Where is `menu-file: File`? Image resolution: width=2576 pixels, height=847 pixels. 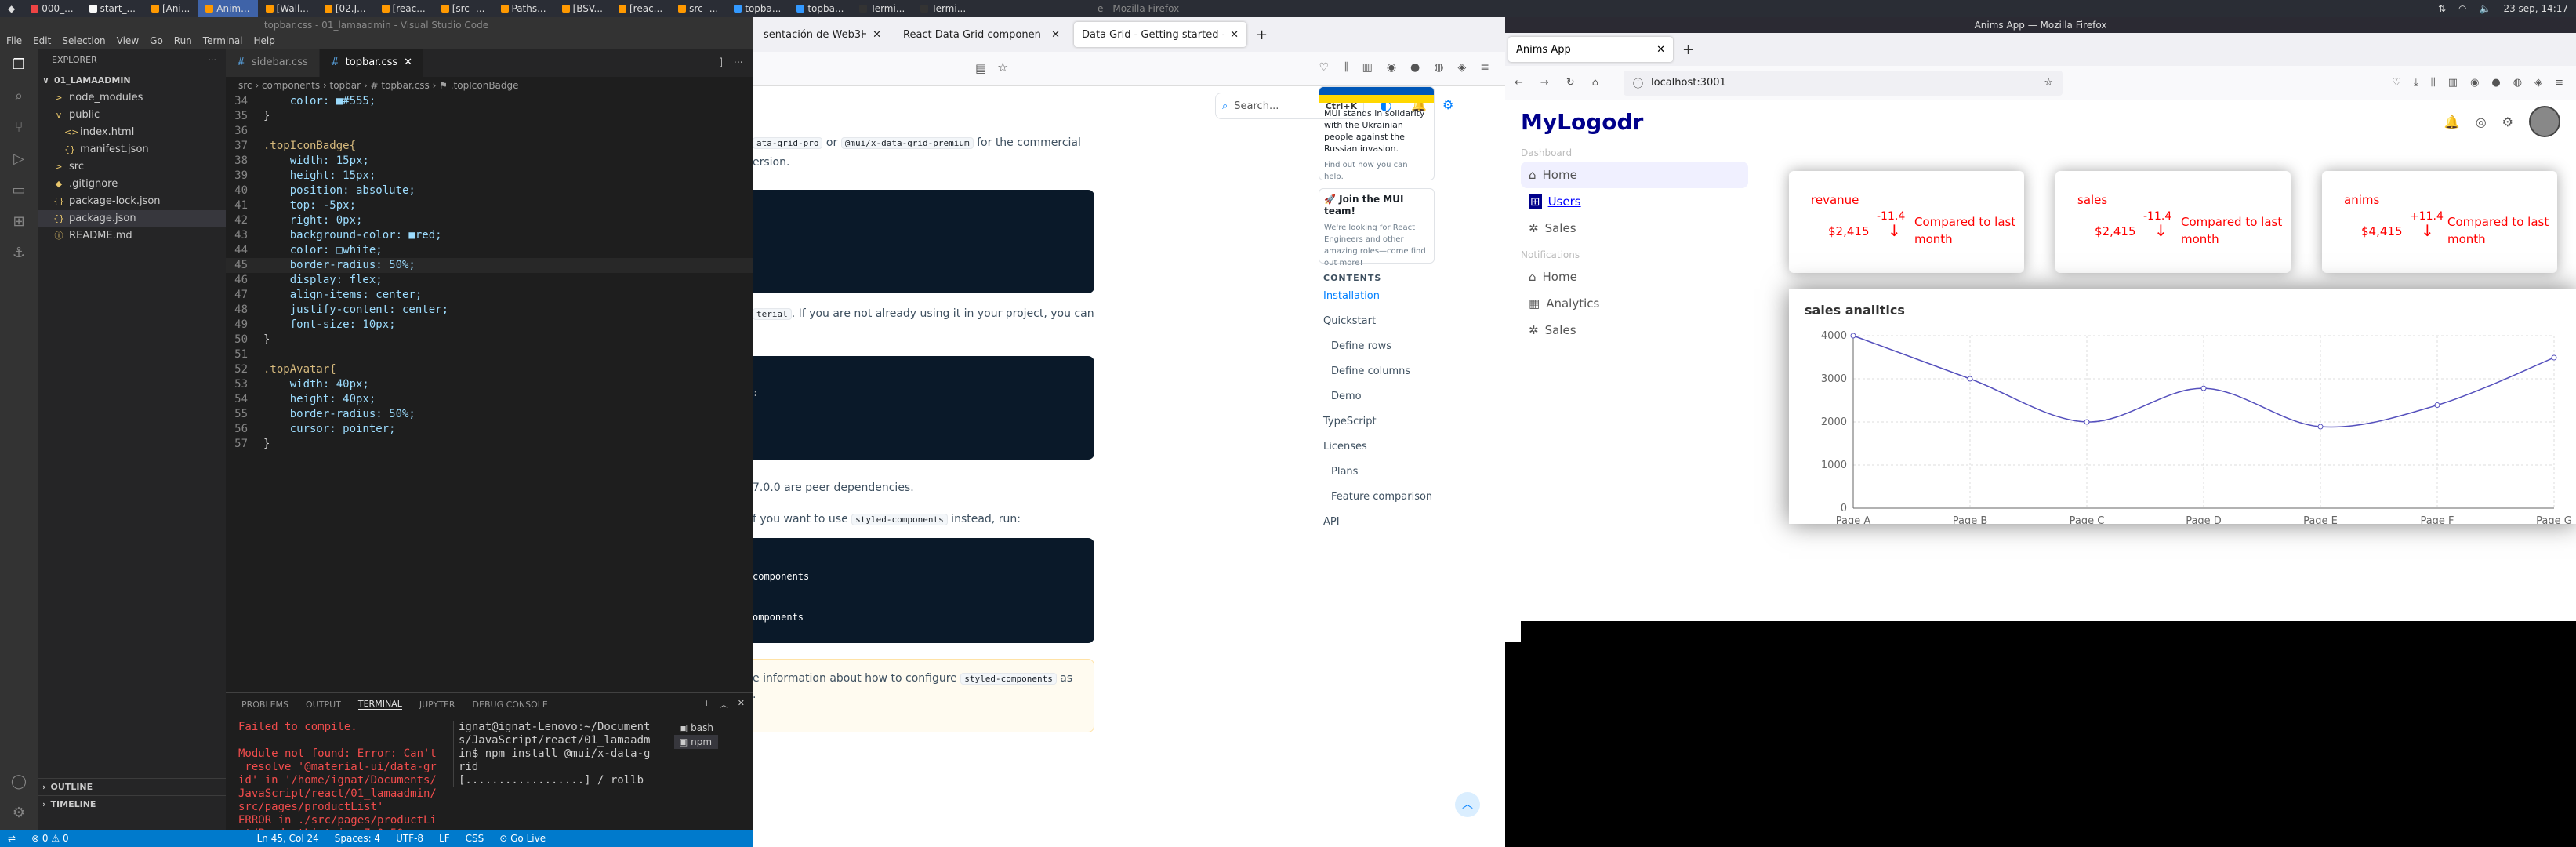 menu-file: File is located at coordinates (14, 41).